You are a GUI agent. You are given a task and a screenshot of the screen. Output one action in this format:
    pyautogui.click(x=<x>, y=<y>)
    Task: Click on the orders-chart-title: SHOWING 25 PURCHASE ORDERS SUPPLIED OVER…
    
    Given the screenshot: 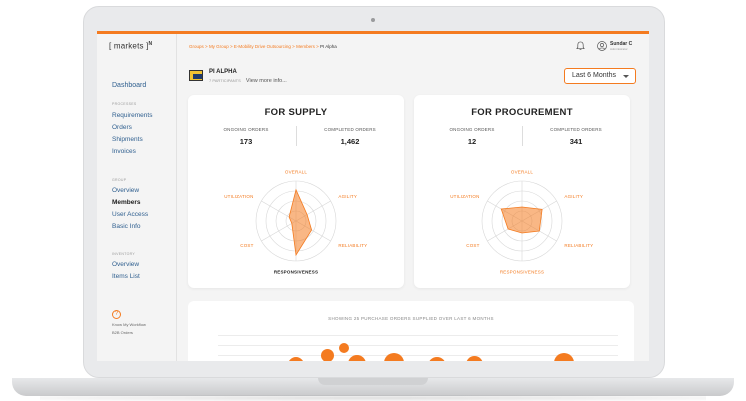 What is the action you would take?
    pyautogui.click(x=411, y=318)
    